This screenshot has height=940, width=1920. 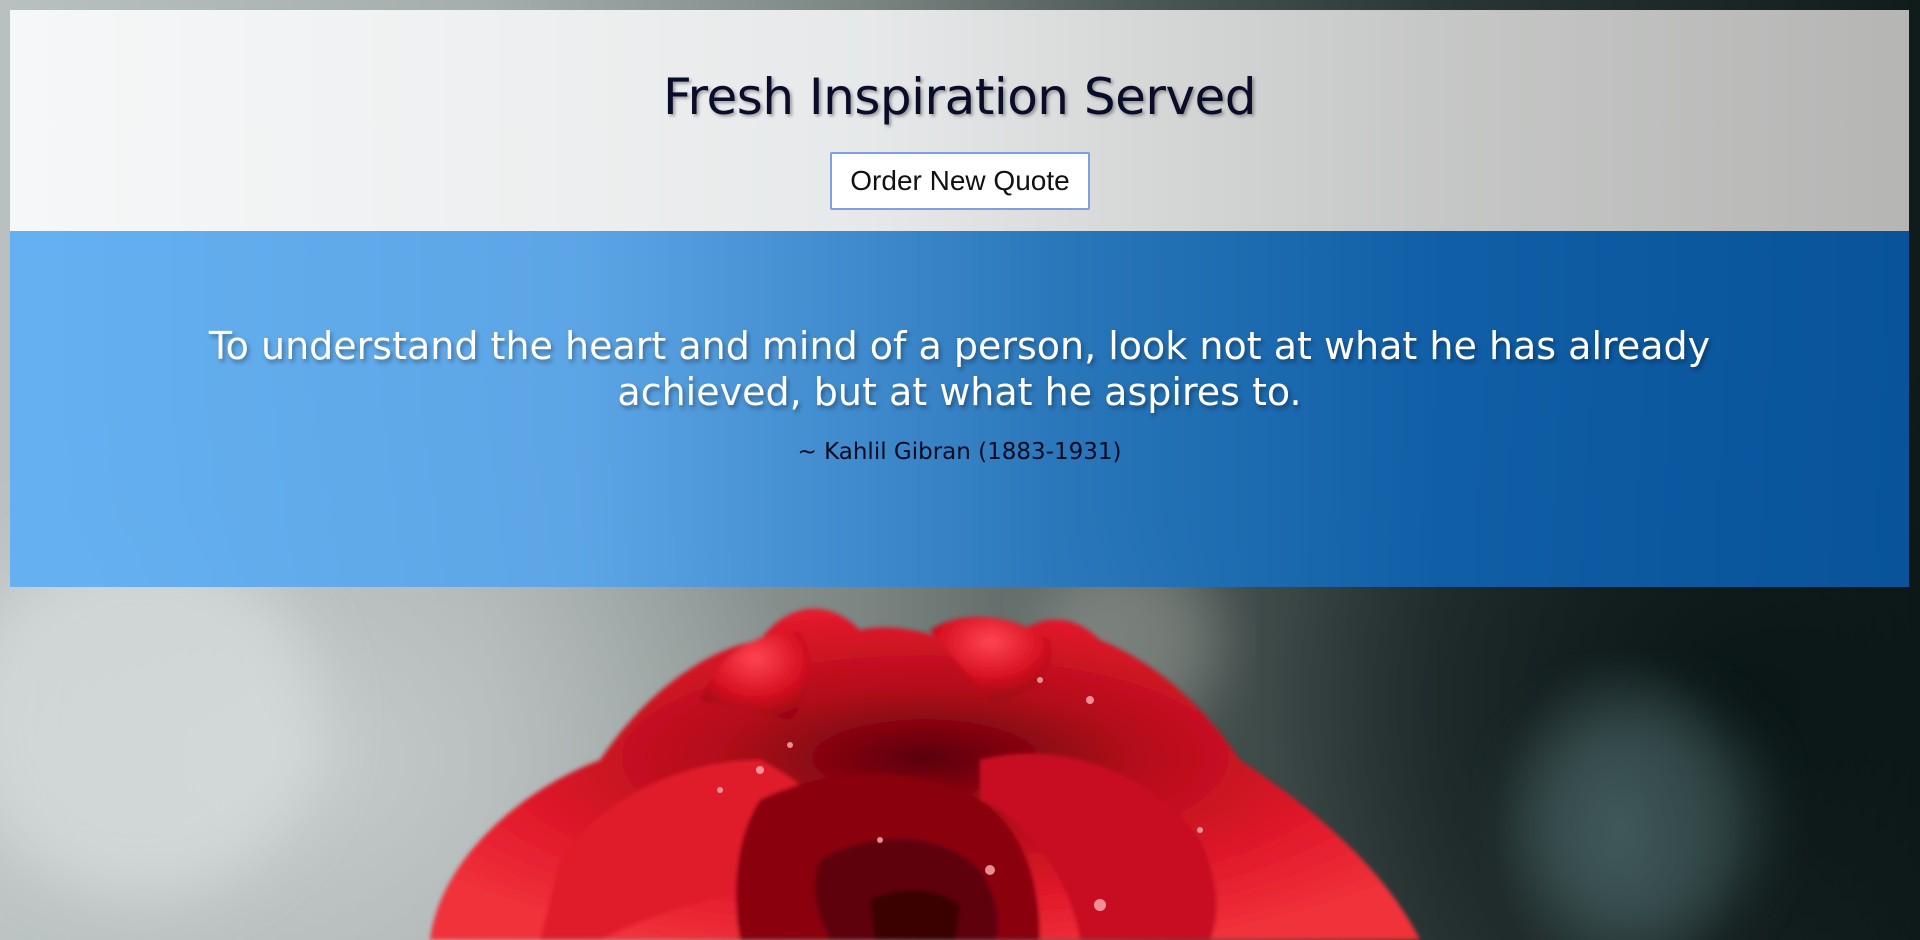 I want to click on order-new-quote-button: Order New Quote, so click(x=960, y=181).